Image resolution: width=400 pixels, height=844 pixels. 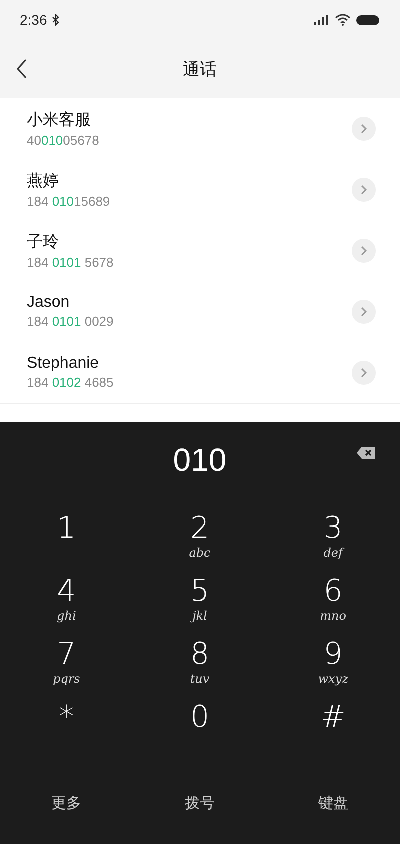 What do you see at coordinates (34, 20) in the screenshot?
I see `status-time: 2:36` at bounding box center [34, 20].